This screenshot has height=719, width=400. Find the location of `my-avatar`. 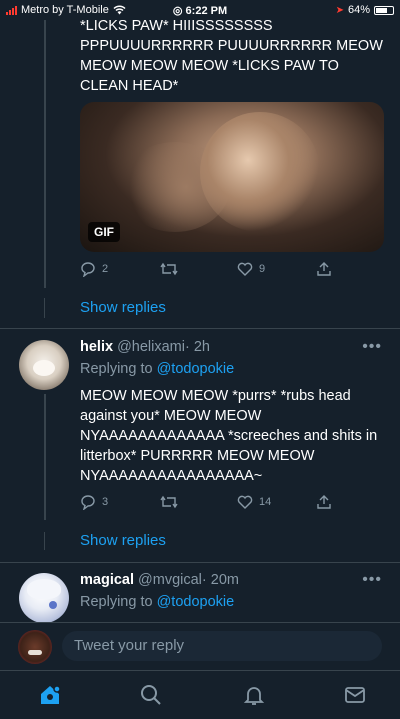

my-avatar is located at coordinates (35, 647).